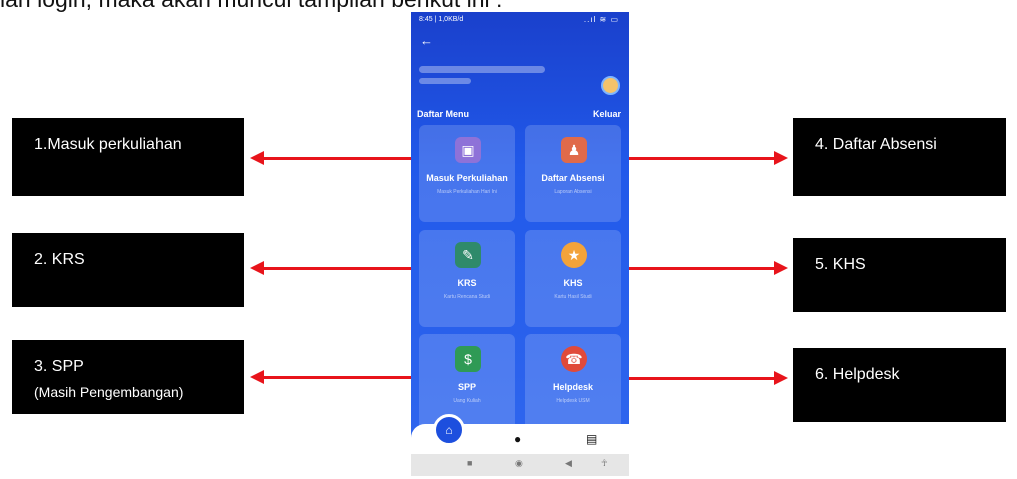 The image size is (1017, 479). What do you see at coordinates (610, 85) in the screenshot?
I see `avatar-icon` at bounding box center [610, 85].